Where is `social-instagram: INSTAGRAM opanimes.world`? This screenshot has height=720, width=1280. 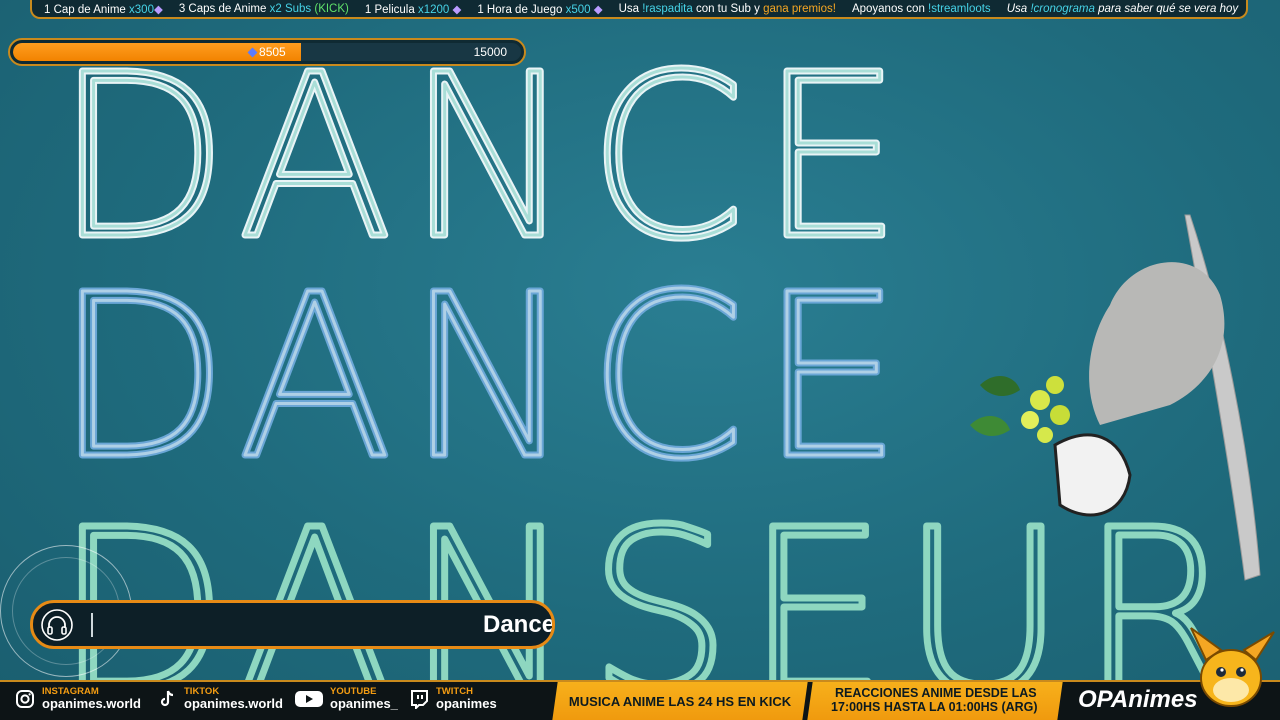 social-instagram: INSTAGRAM opanimes.world is located at coordinates (77, 699).